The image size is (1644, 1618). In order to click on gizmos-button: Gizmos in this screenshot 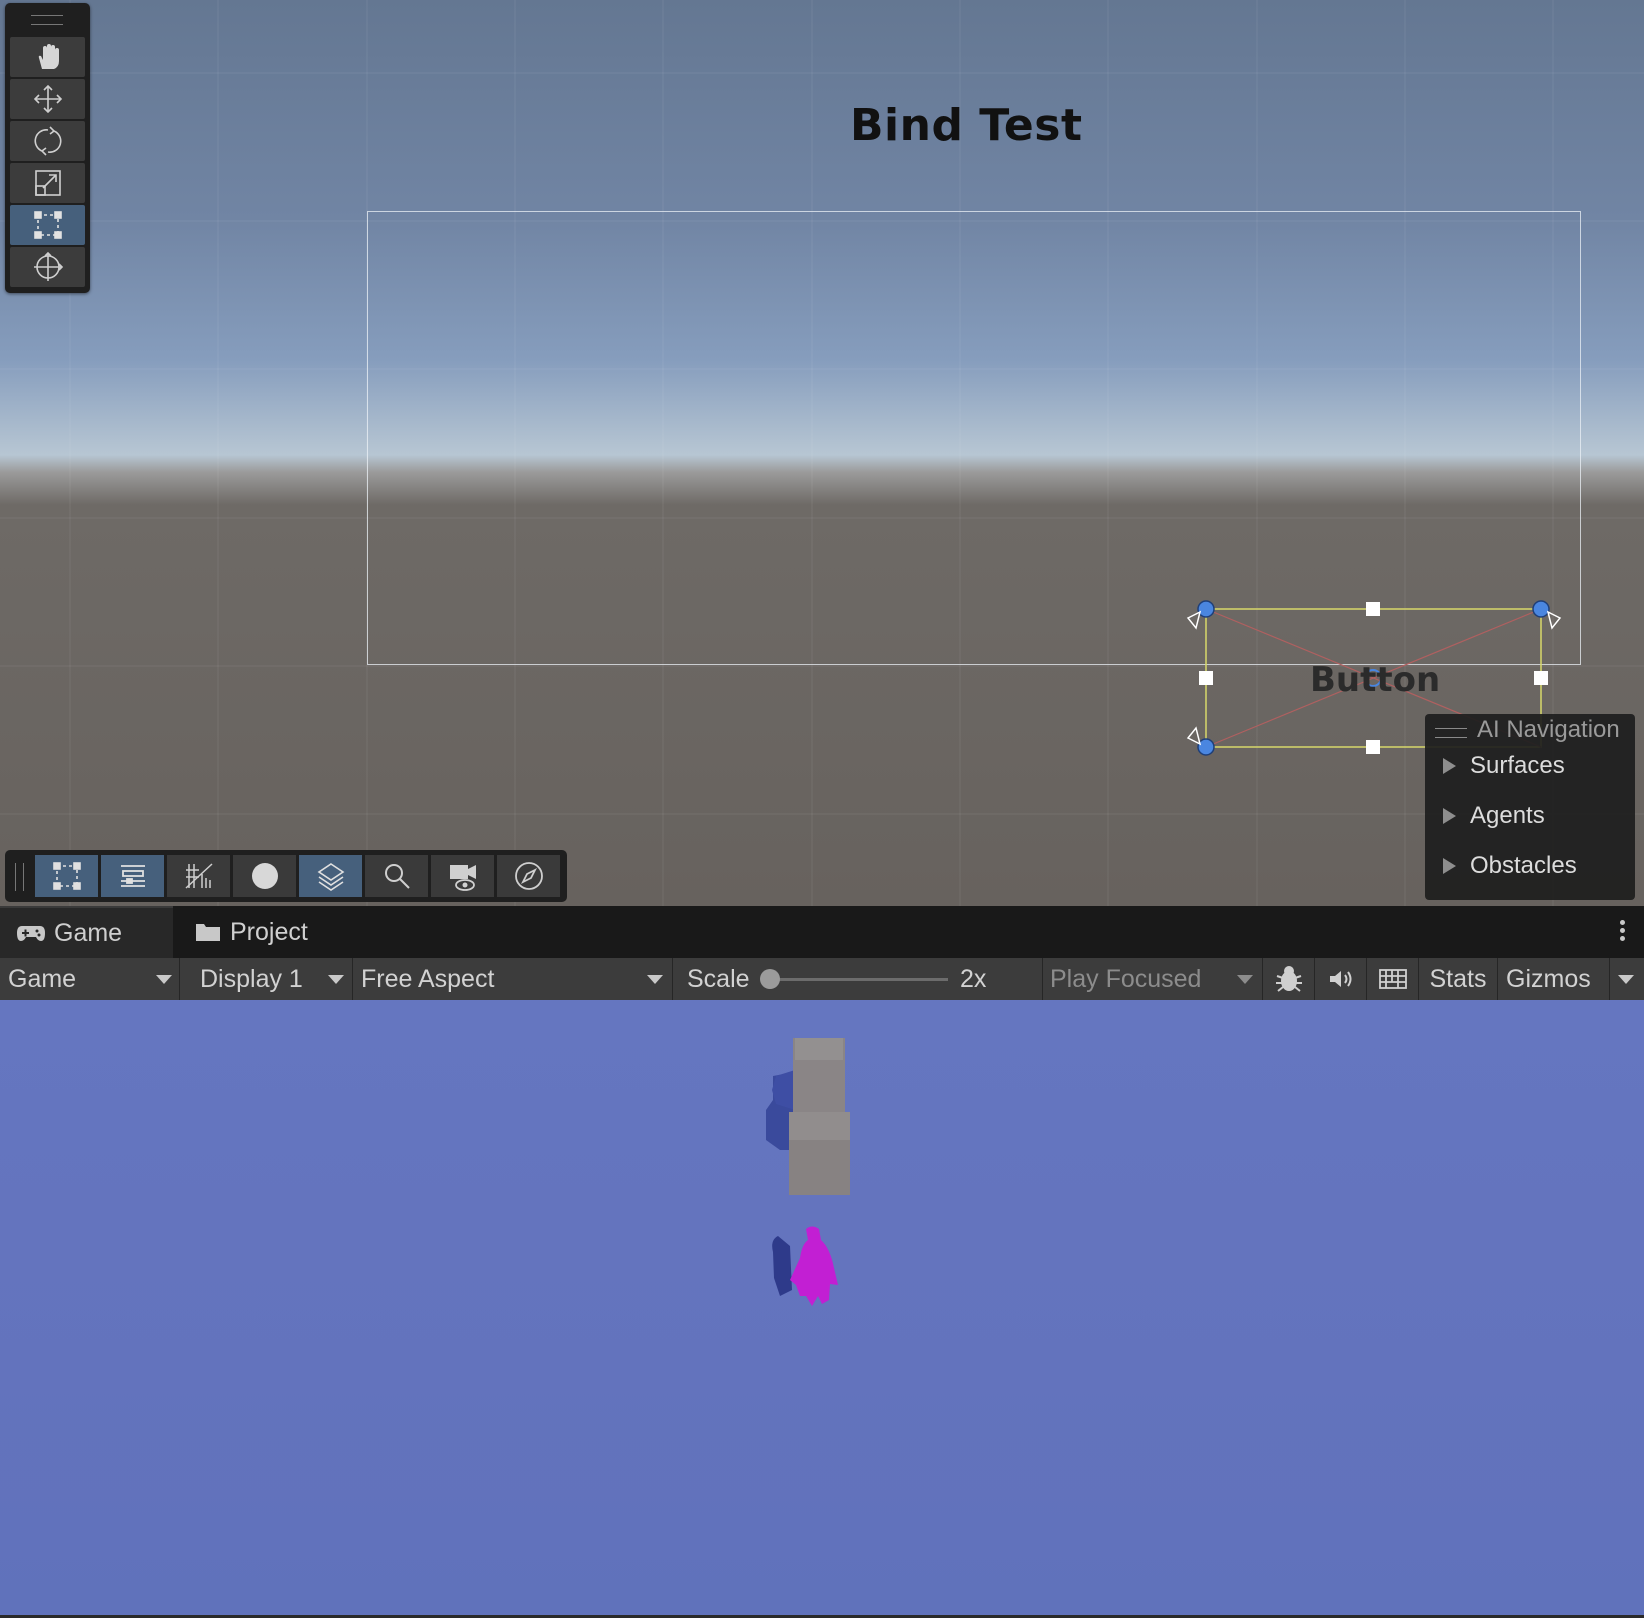, I will do `click(1554, 979)`.